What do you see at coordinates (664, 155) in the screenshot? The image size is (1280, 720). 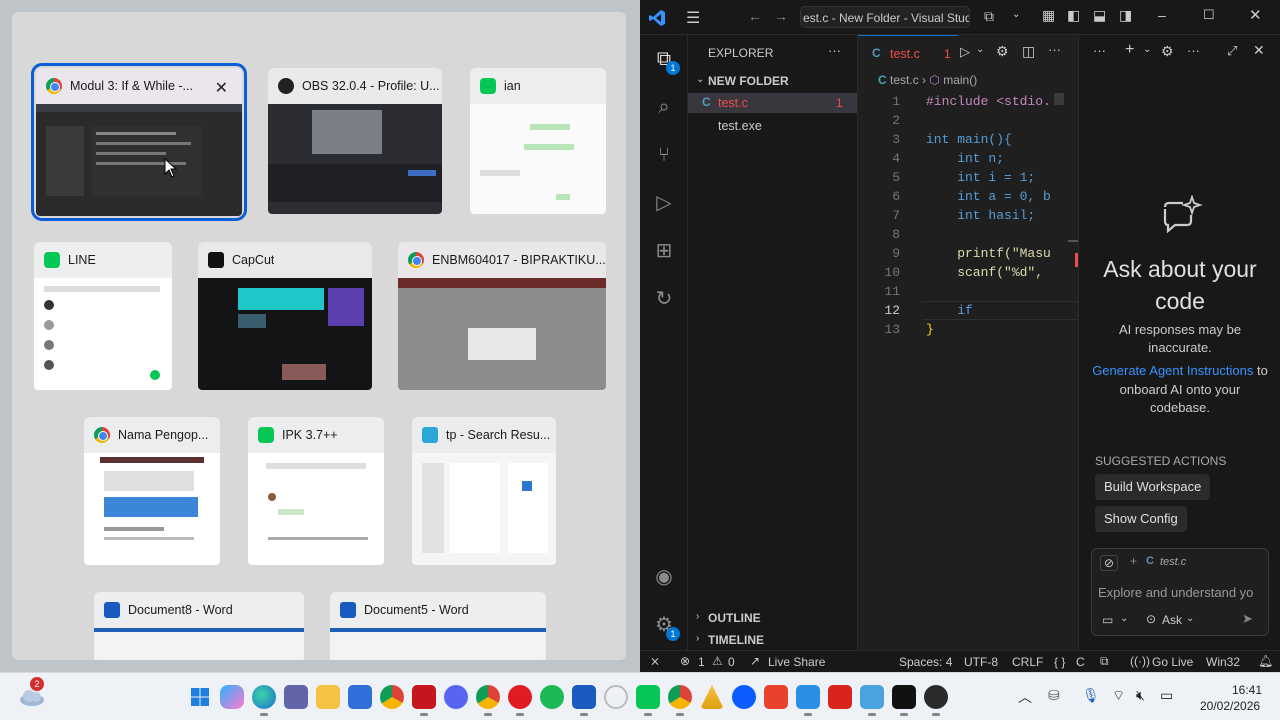 I see `source-control-icon: ⑂` at bounding box center [664, 155].